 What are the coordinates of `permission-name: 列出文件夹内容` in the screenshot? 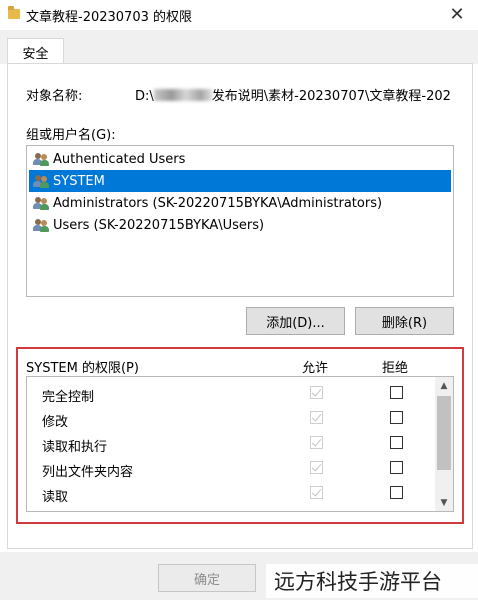 It's located at (88, 472).